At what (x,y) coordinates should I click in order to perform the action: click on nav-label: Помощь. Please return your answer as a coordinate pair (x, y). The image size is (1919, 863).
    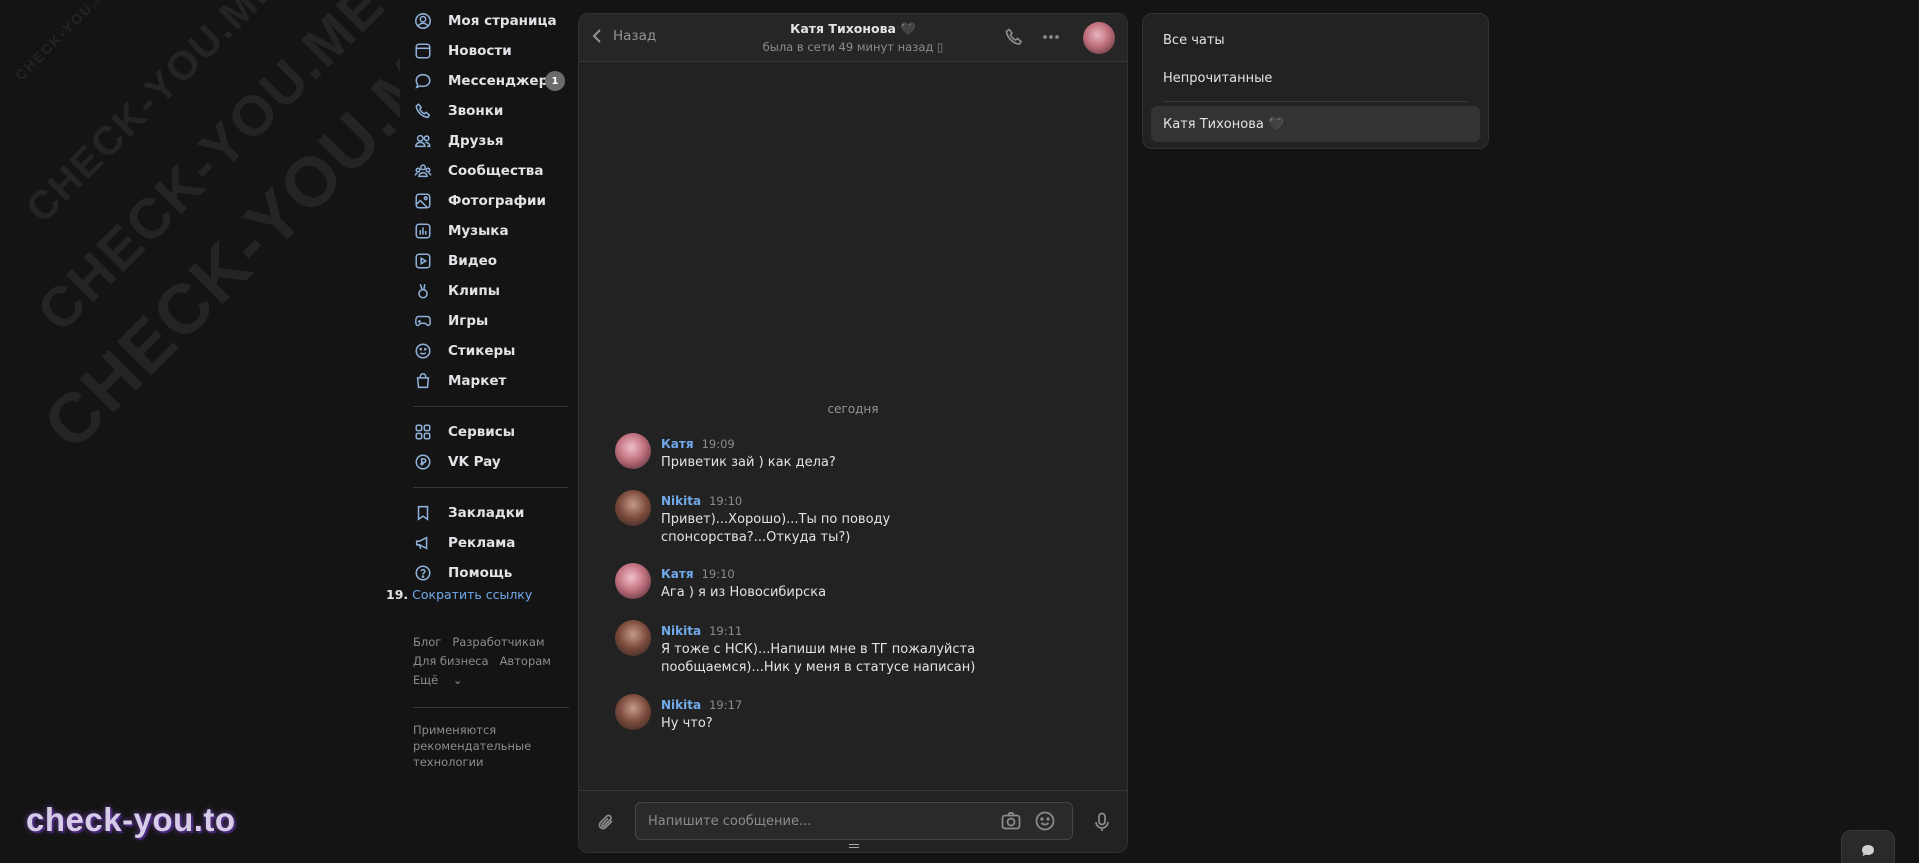
    Looking at the image, I should click on (480, 573).